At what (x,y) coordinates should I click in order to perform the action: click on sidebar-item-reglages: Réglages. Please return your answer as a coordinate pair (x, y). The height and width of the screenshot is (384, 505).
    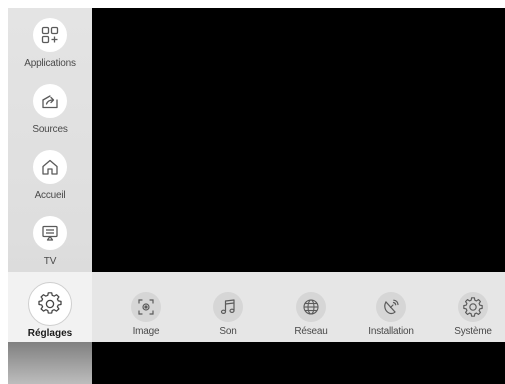
    Looking at the image, I should click on (50, 307).